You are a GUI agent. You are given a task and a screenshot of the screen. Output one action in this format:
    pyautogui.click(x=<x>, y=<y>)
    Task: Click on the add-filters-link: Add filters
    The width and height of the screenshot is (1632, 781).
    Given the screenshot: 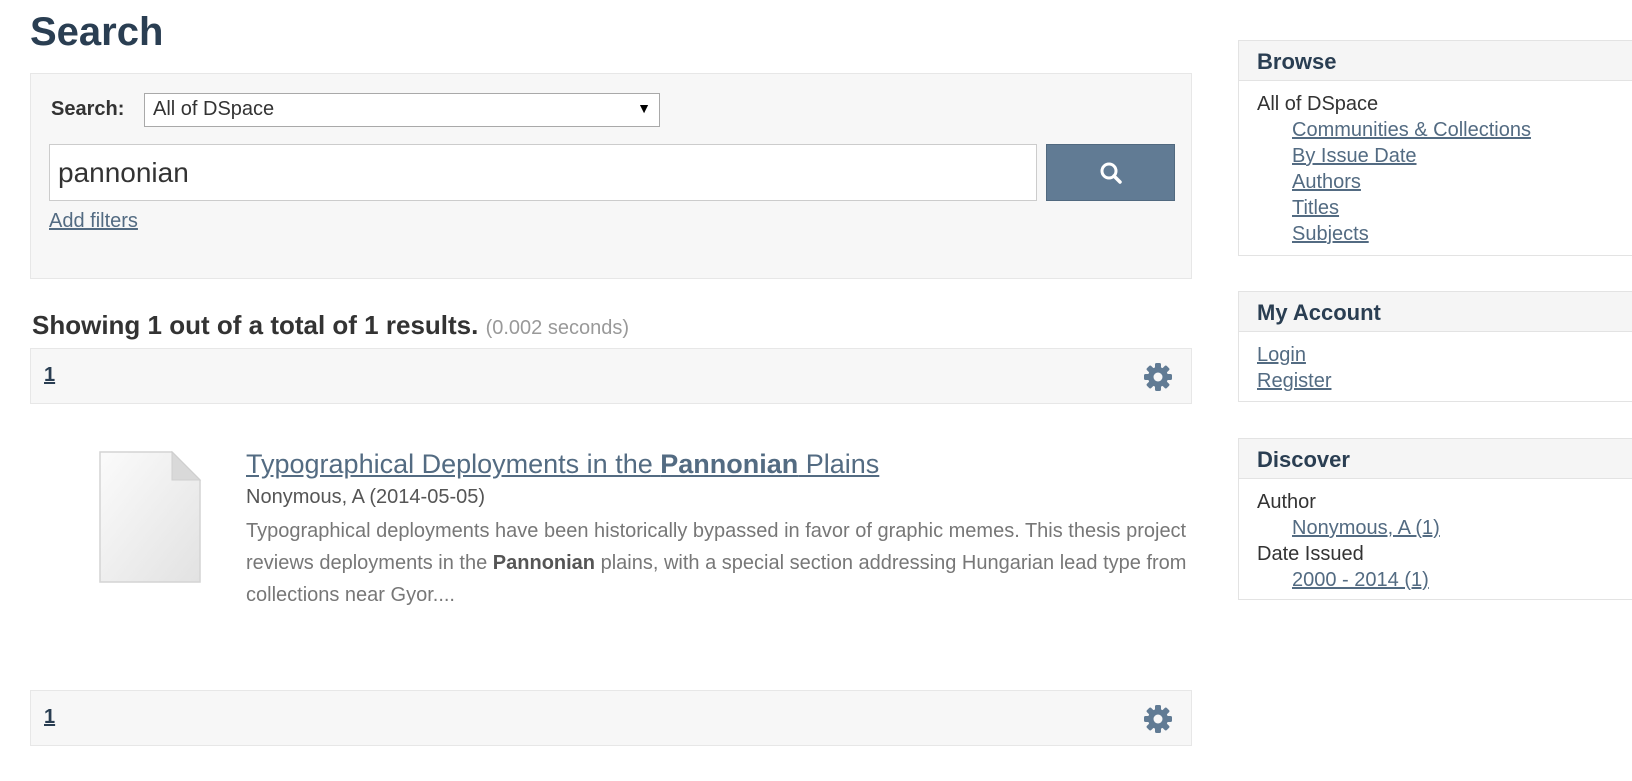 What is the action you would take?
    pyautogui.click(x=93, y=221)
    